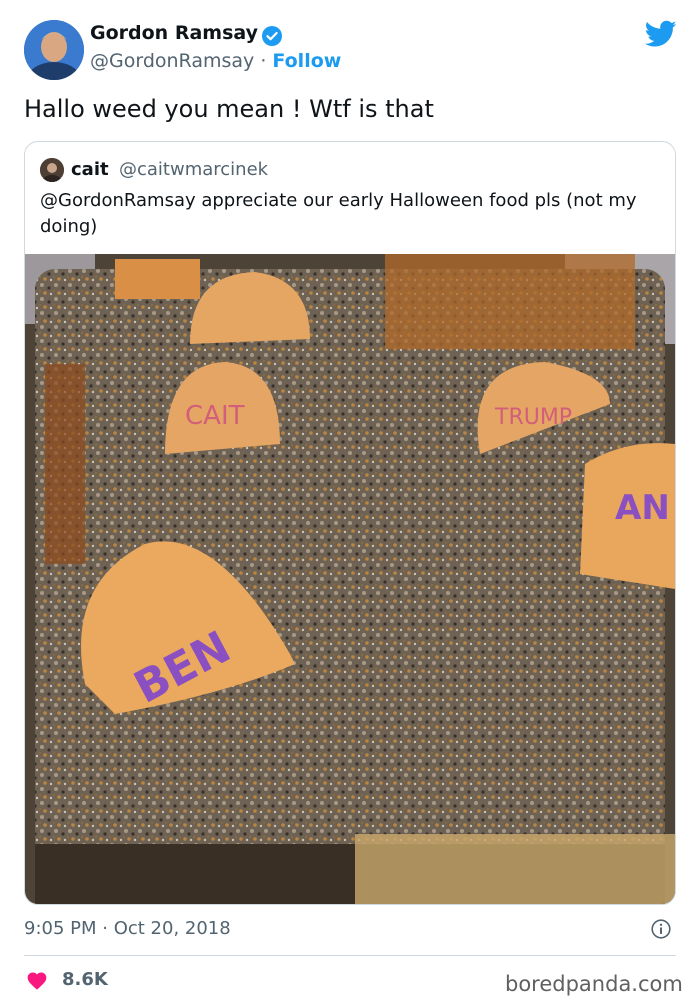 Image resolution: width=700 pixels, height=1008 pixels. Describe the element at coordinates (594, 984) in the screenshot. I see `watermark: boredpanda.com` at that location.